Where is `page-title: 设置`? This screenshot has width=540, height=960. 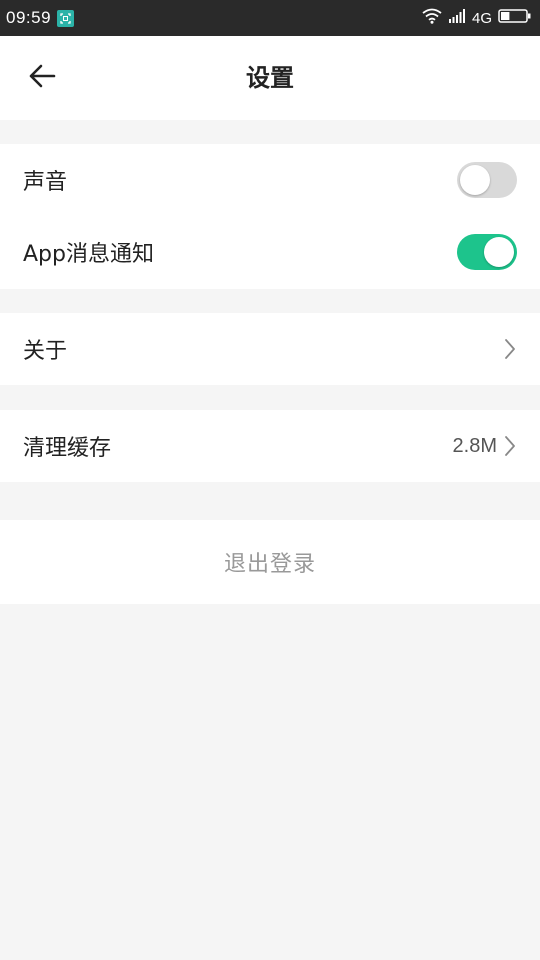
page-title: 设置 is located at coordinates (270, 78).